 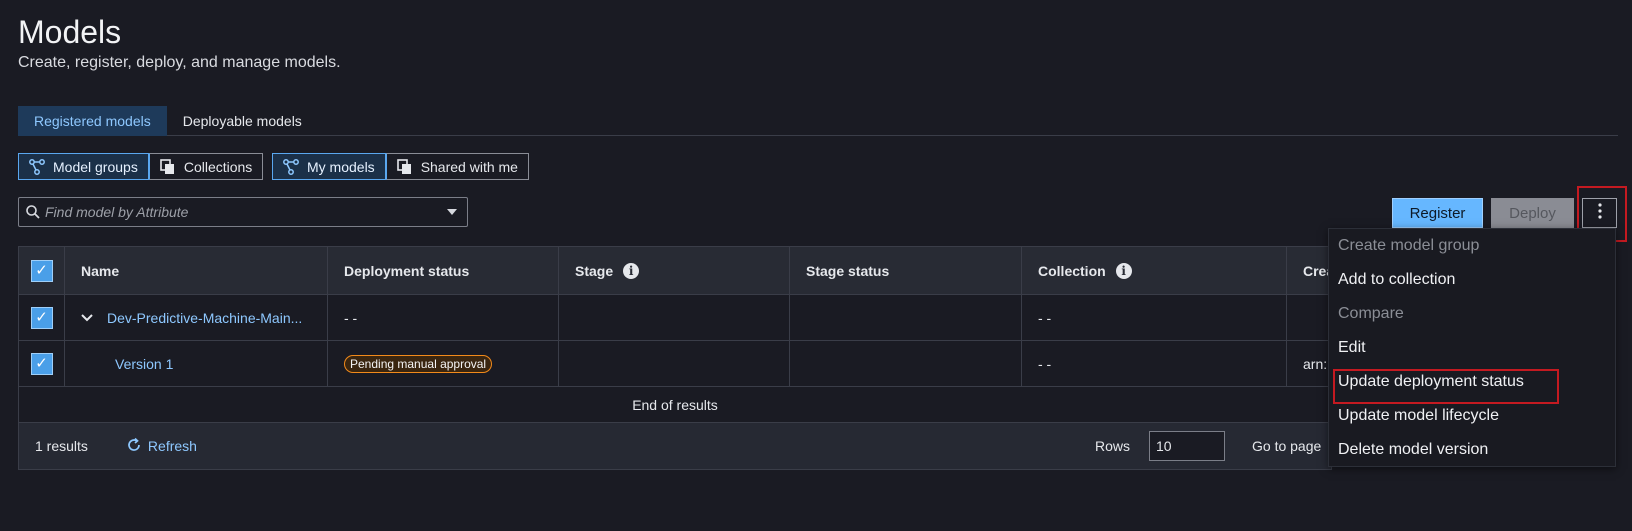 What do you see at coordinates (1187, 446) in the screenshot?
I see `rows-per-page-input` at bounding box center [1187, 446].